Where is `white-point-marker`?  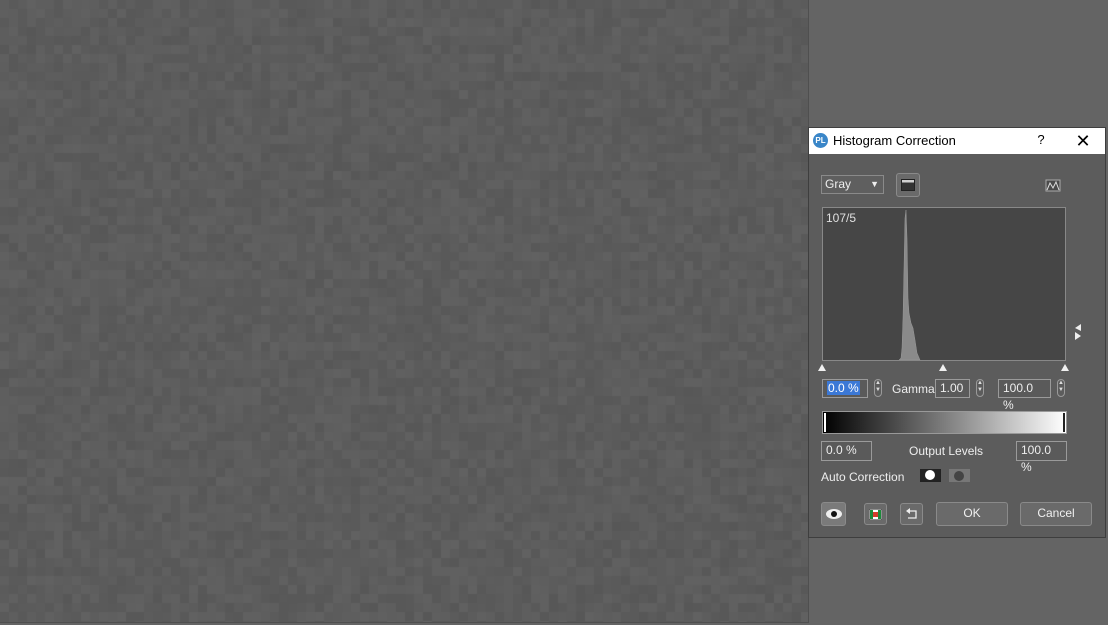 white-point-marker is located at coordinates (1065, 367).